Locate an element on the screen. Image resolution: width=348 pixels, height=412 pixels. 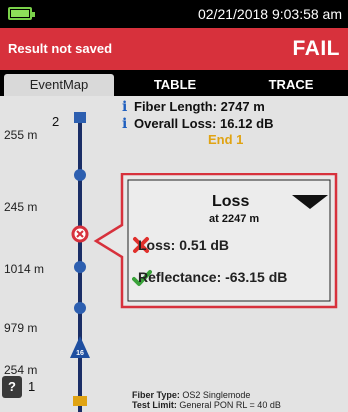
popup-subtitle: at 2247 m is located at coordinates (234, 219).